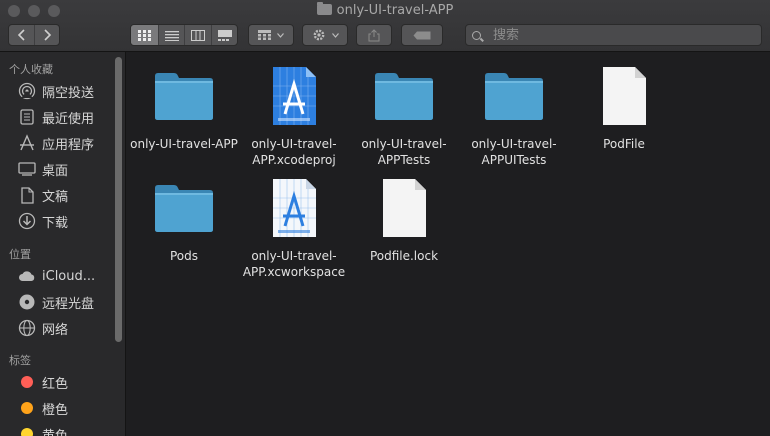 This screenshot has width=770, height=436. What do you see at coordinates (264, 35) in the screenshot?
I see `group-icon` at bounding box center [264, 35].